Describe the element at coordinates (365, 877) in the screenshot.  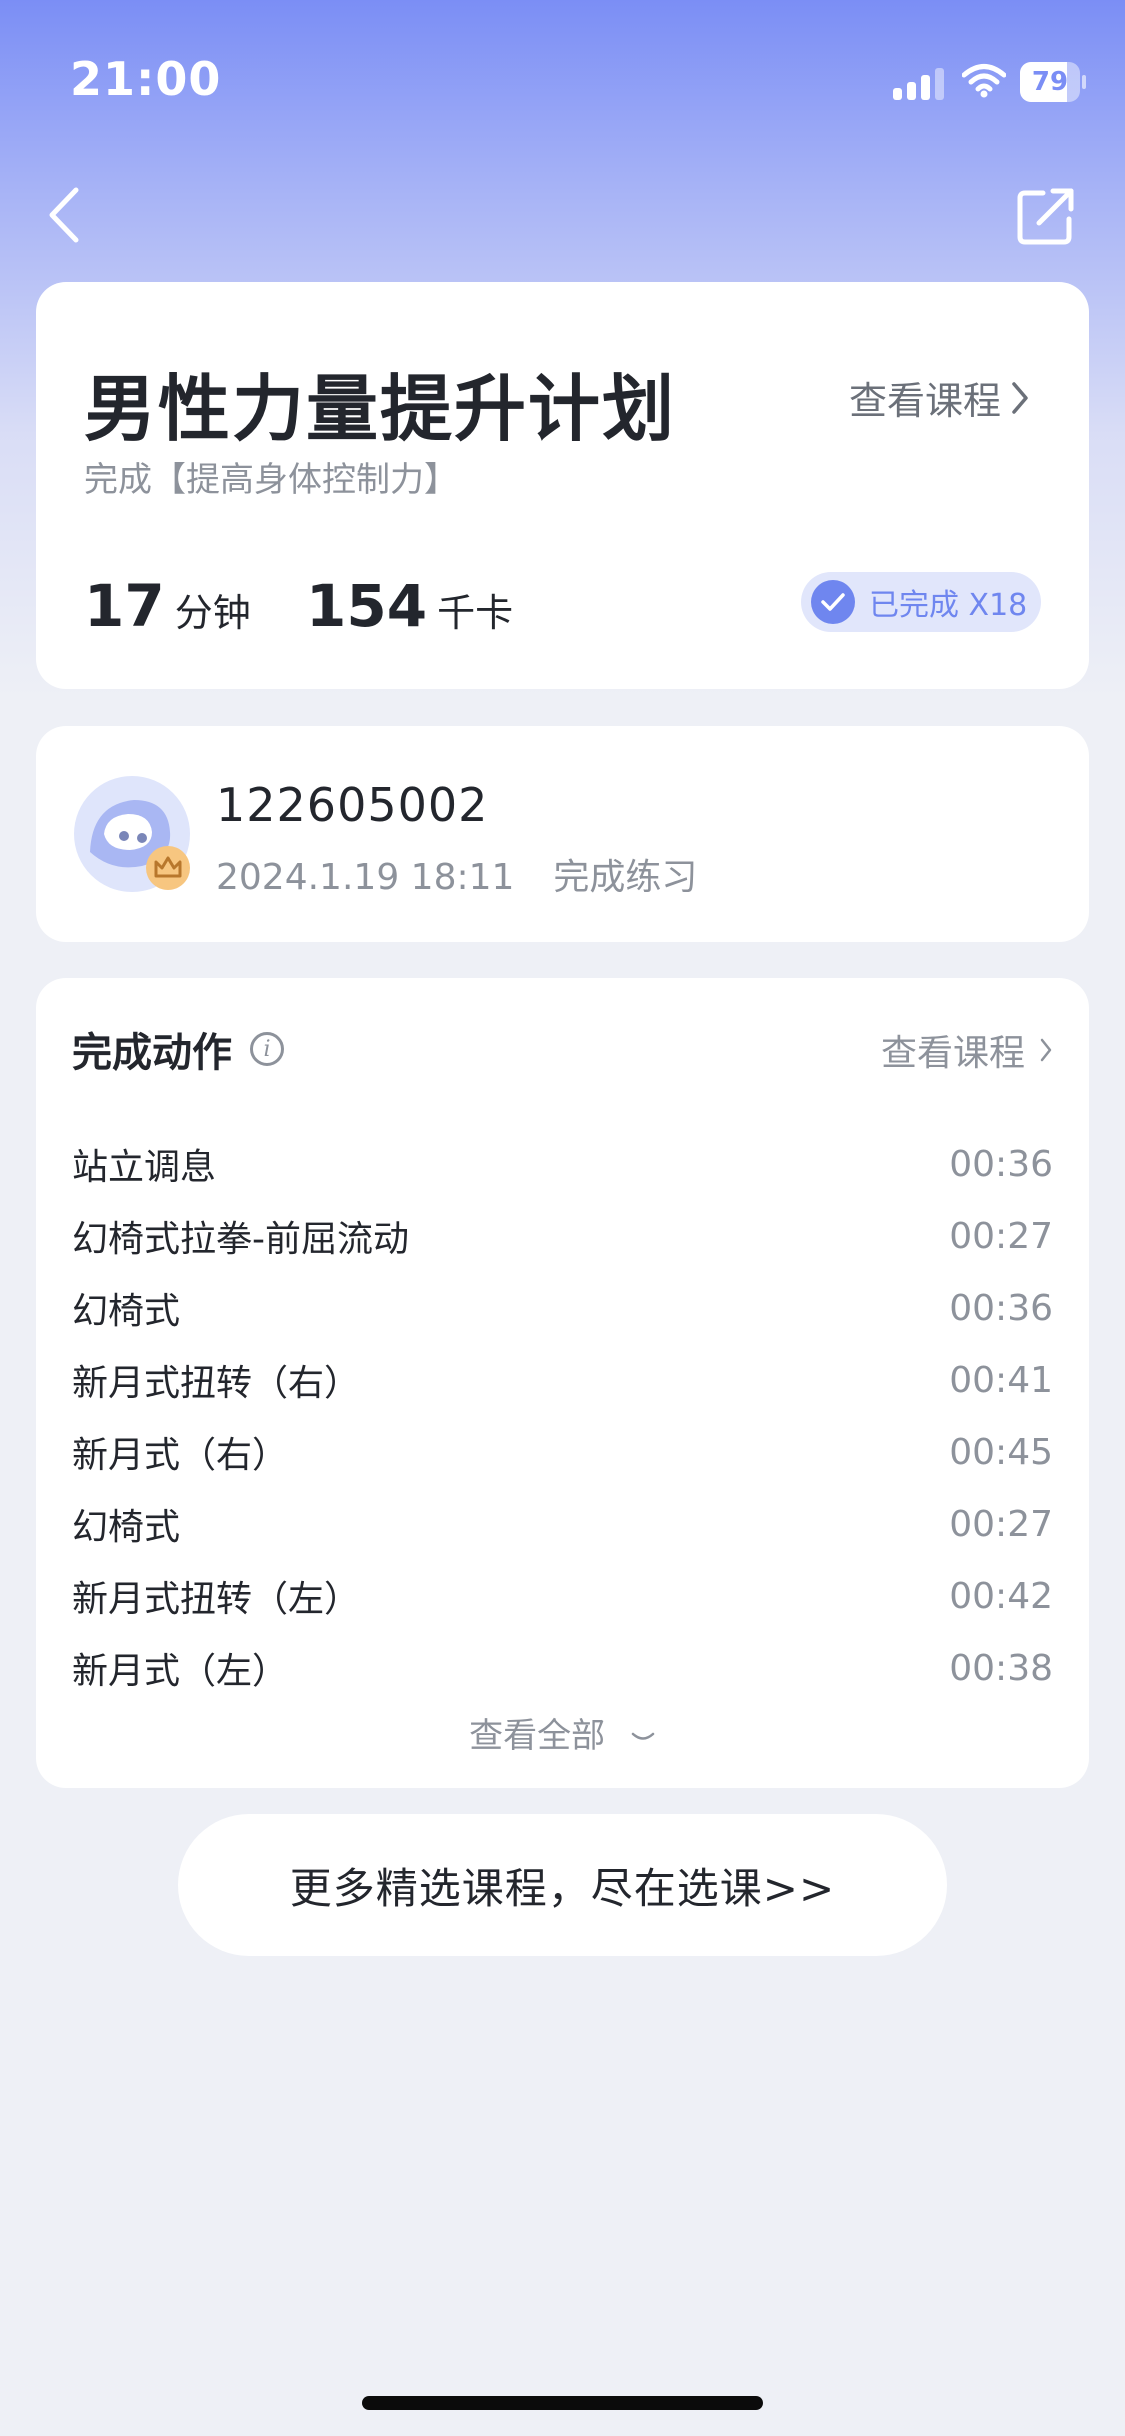
I see `record-date: 2024.1.19 18:11` at that location.